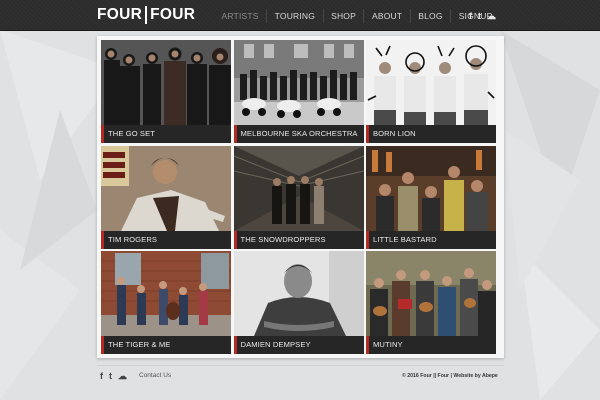  What do you see at coordinates (166, 134) in the screenshot?
I see `artist-name: THE GO SET` at bounding box center [166, 134].